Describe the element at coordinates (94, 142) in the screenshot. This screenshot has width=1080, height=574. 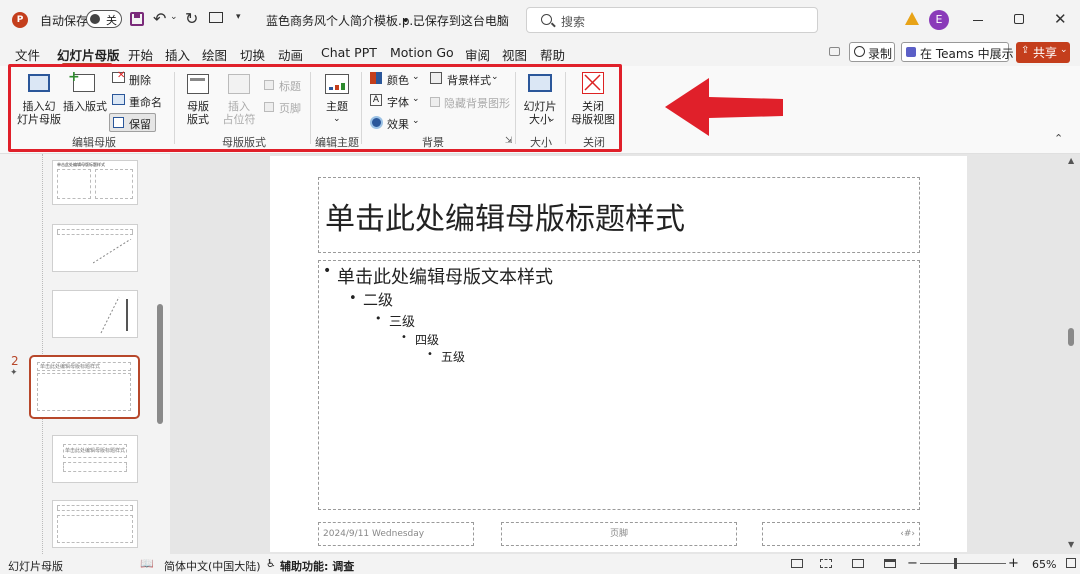
I see `group-label-edit-master: 编辑母版` at that location.